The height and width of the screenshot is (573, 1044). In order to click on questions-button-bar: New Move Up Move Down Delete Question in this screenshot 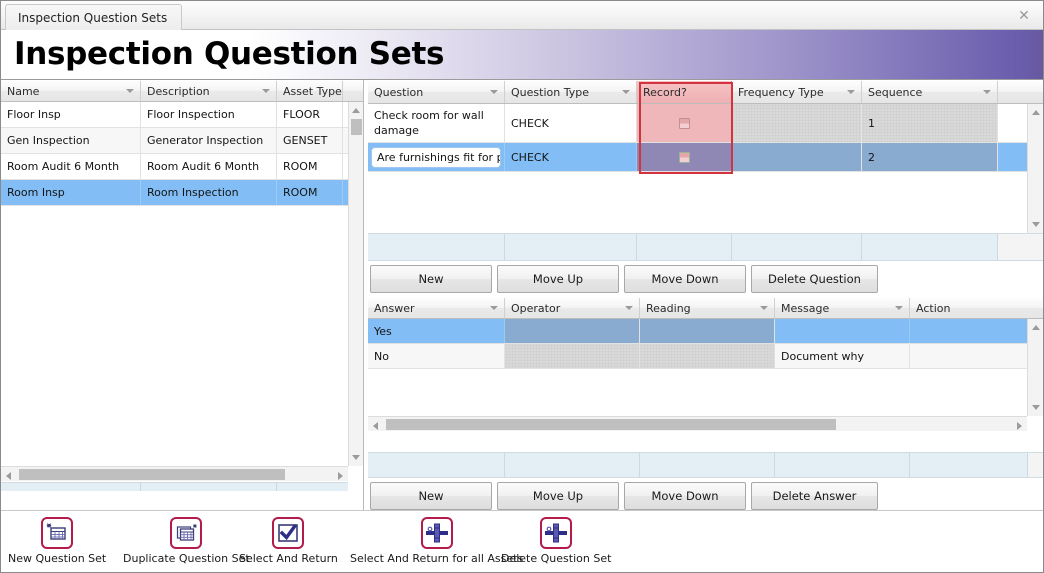, I will do `click(624, 279)`.